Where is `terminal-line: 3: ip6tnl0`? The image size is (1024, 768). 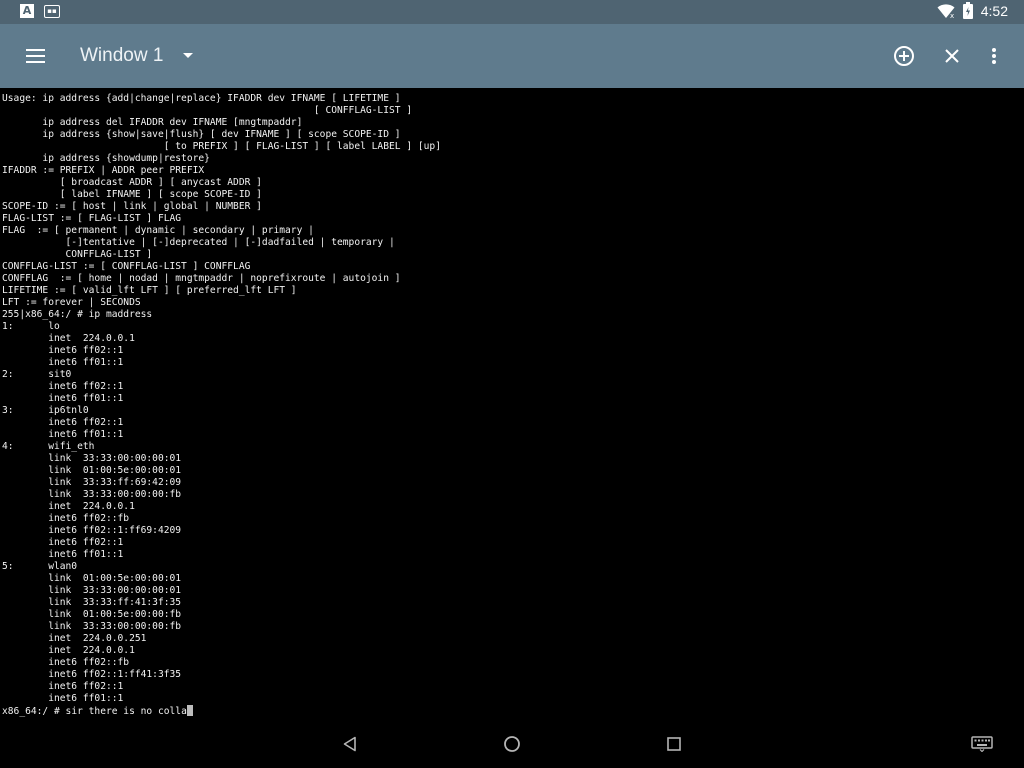 terminal-line: 3: ip6tnl0 is located at coordinates (45, 410).